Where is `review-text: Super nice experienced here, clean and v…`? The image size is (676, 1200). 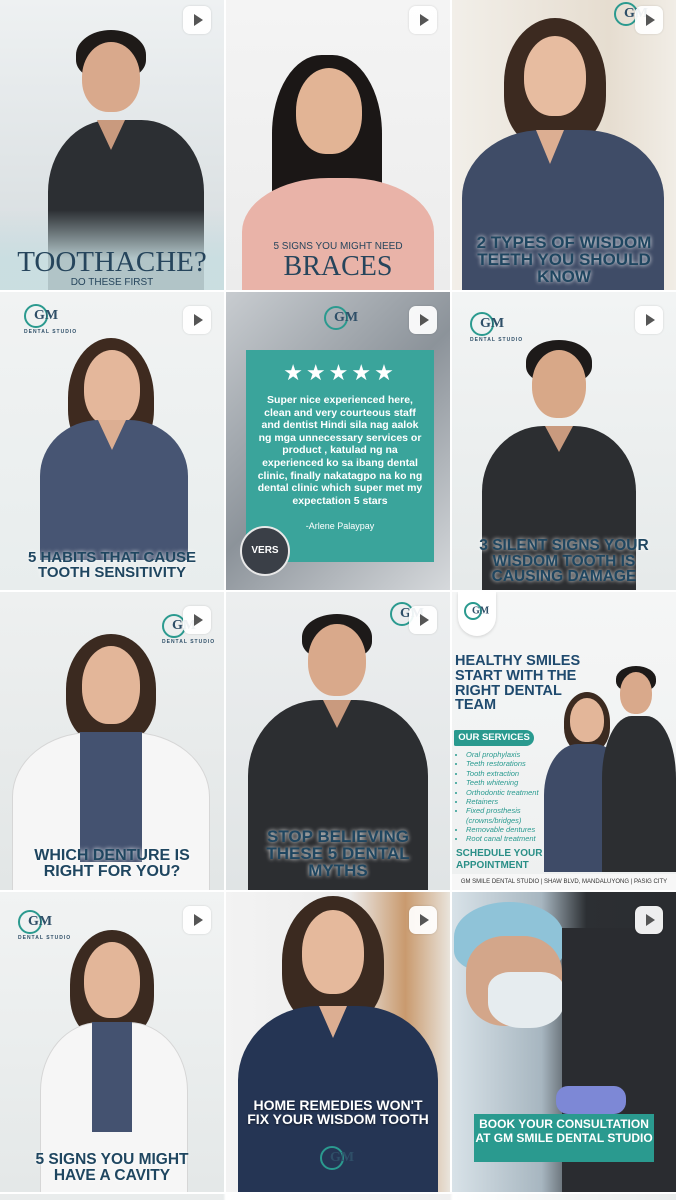
review-text: Super nice experienced here, clean and v… is located at coordinates (340, 450).